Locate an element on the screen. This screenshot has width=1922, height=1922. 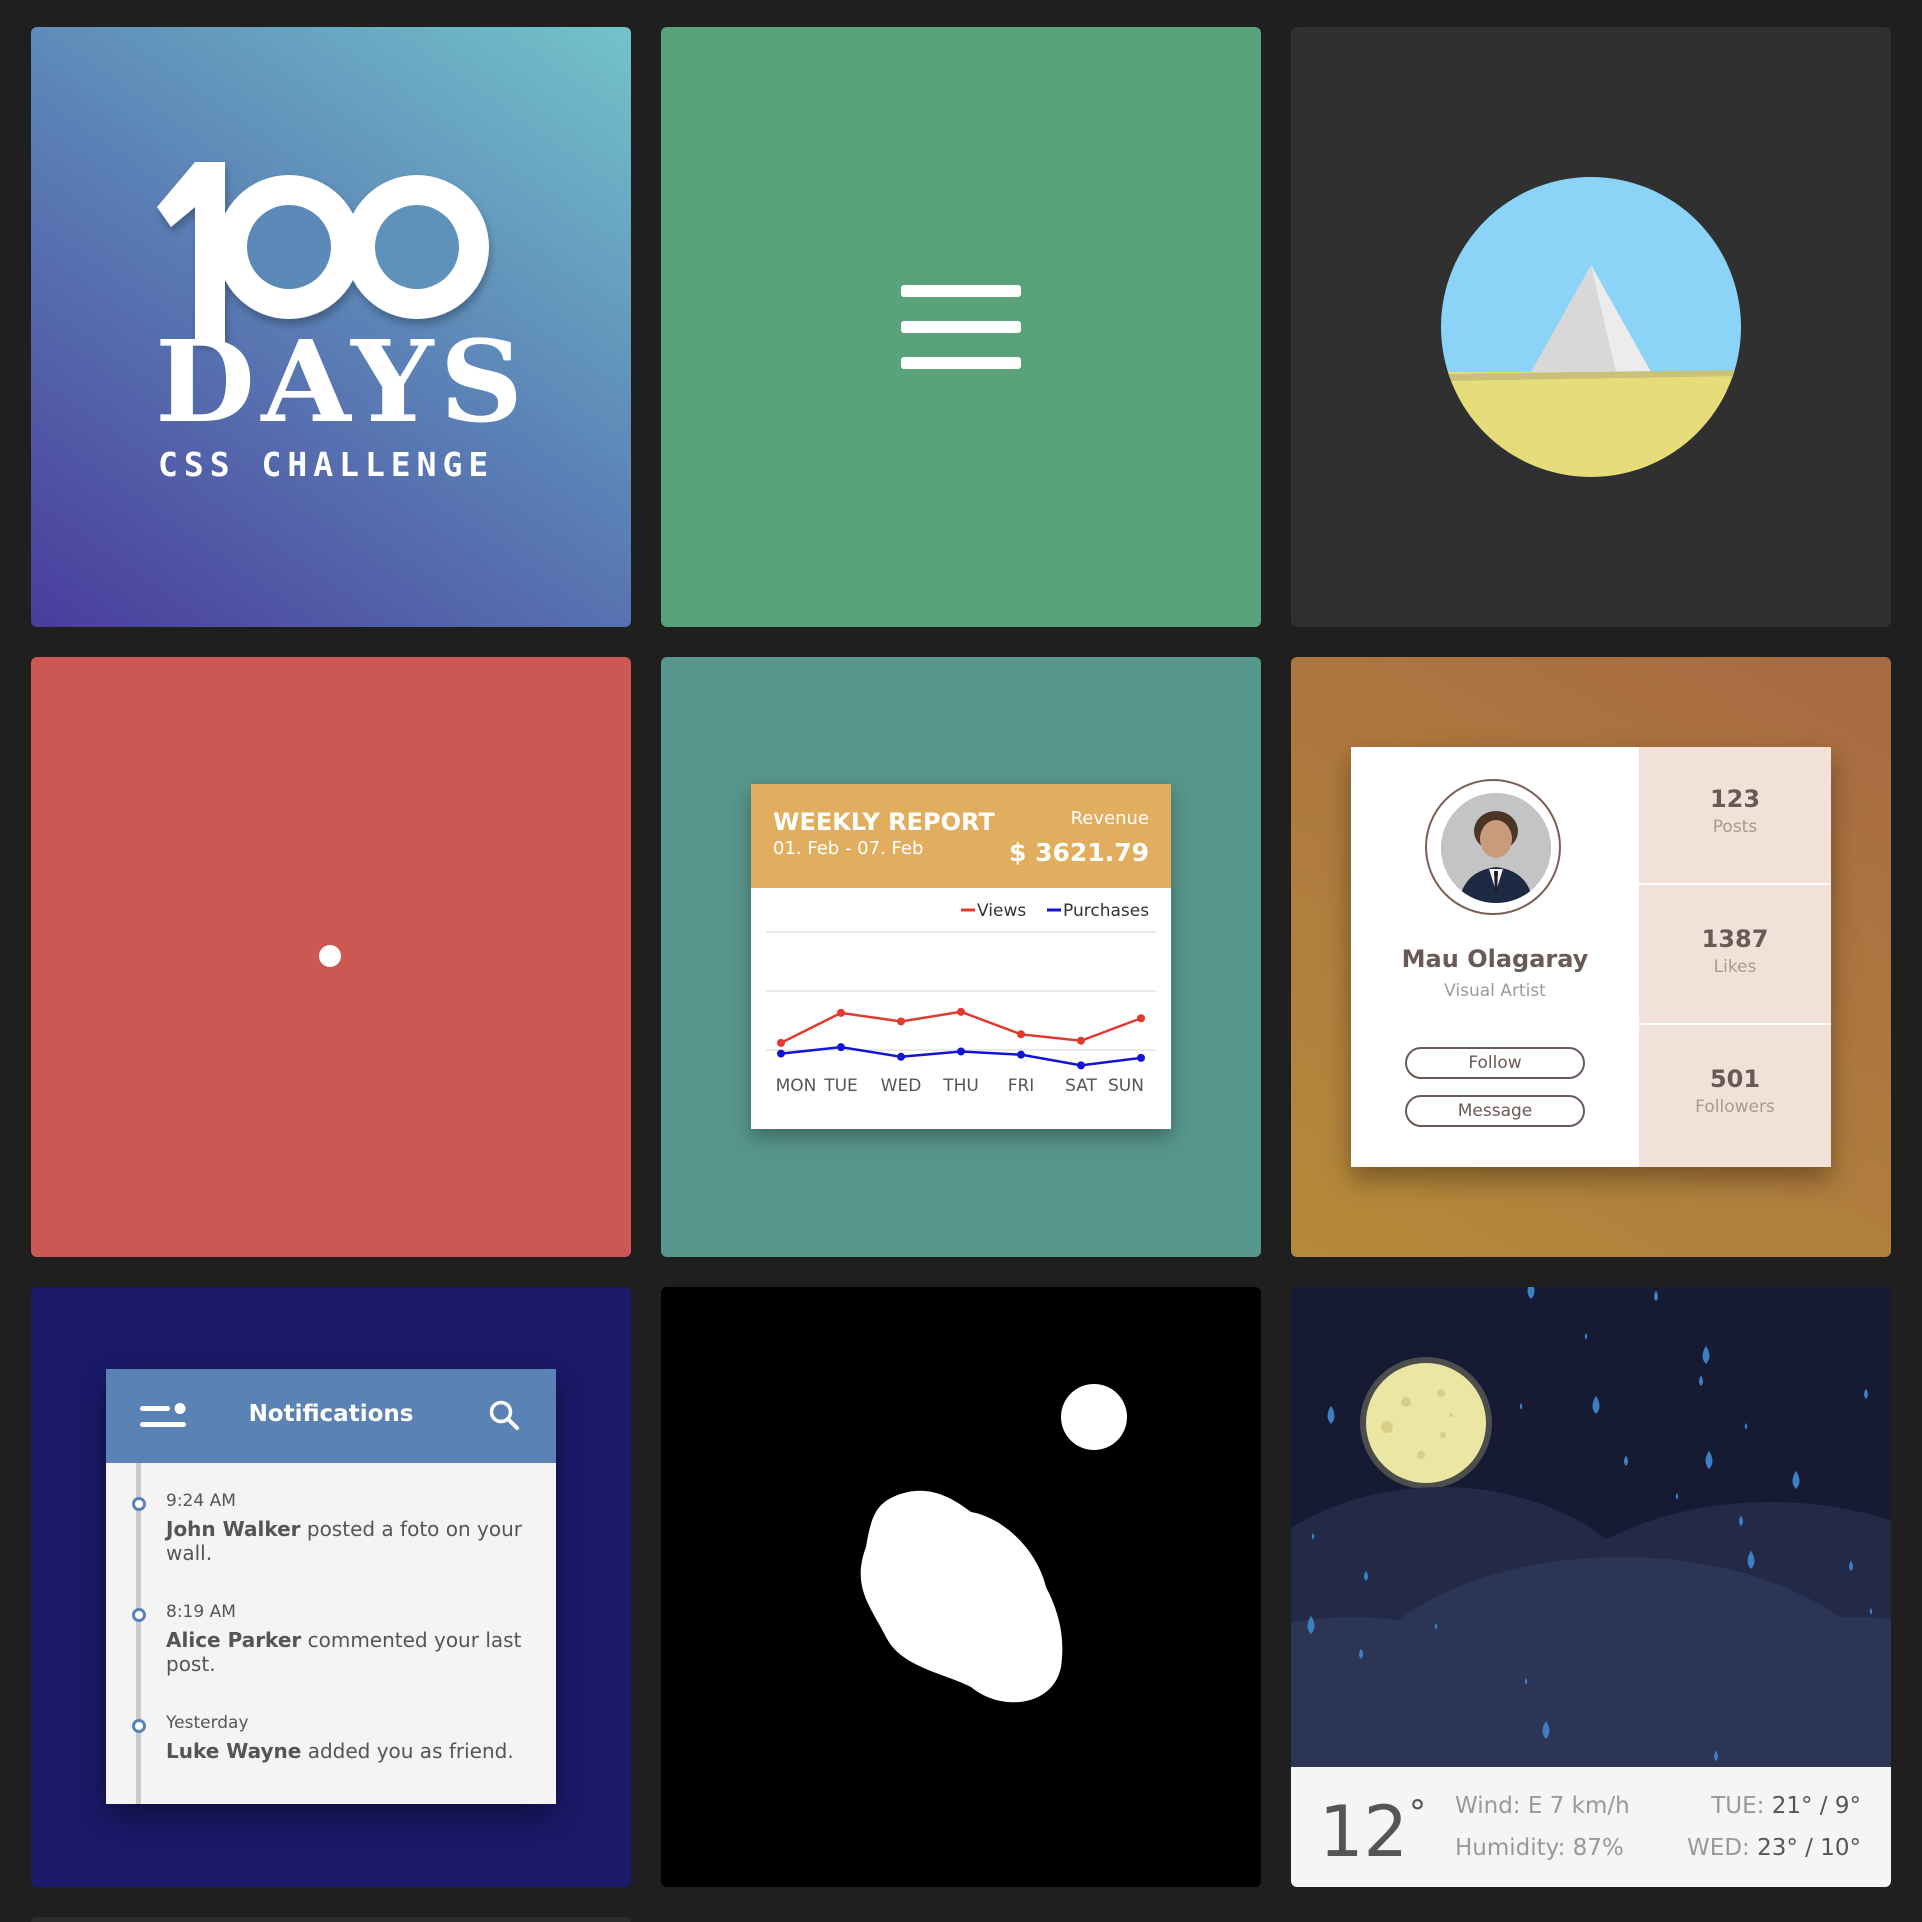
notification-text: Luke Wayne added you as friend. is located at coordinates (351, 1751).